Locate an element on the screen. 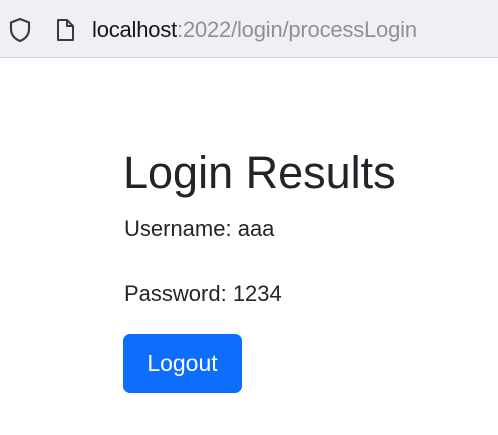  url-path: :2022/login/processLogin is located at coordinates (297, 29).